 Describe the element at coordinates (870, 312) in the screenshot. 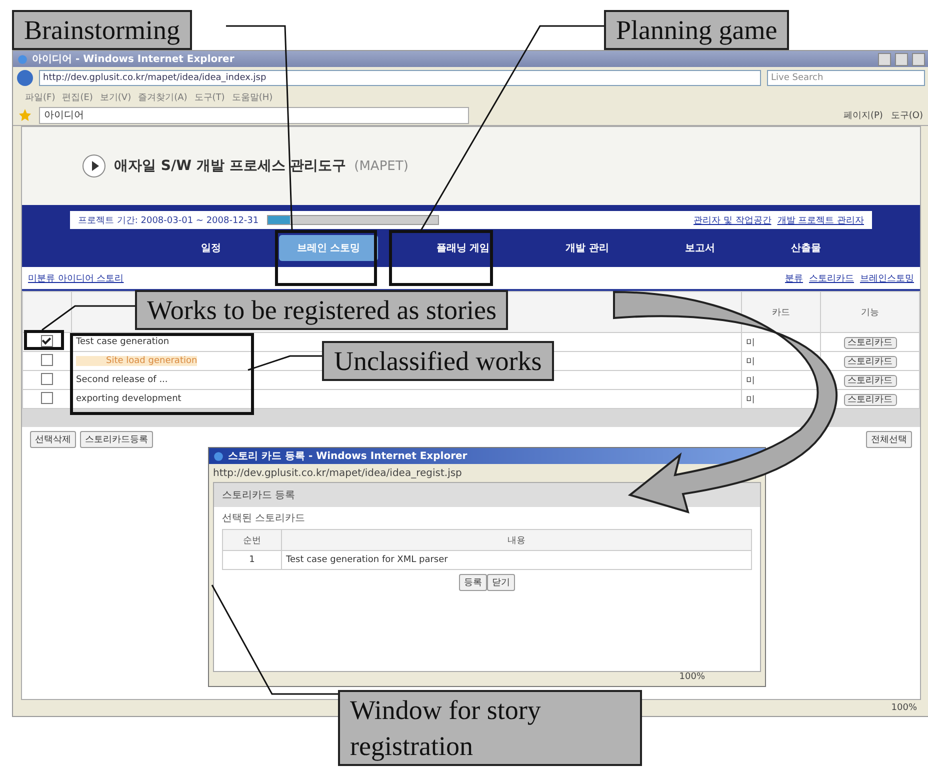

I see `column-header: 기능` at that location.